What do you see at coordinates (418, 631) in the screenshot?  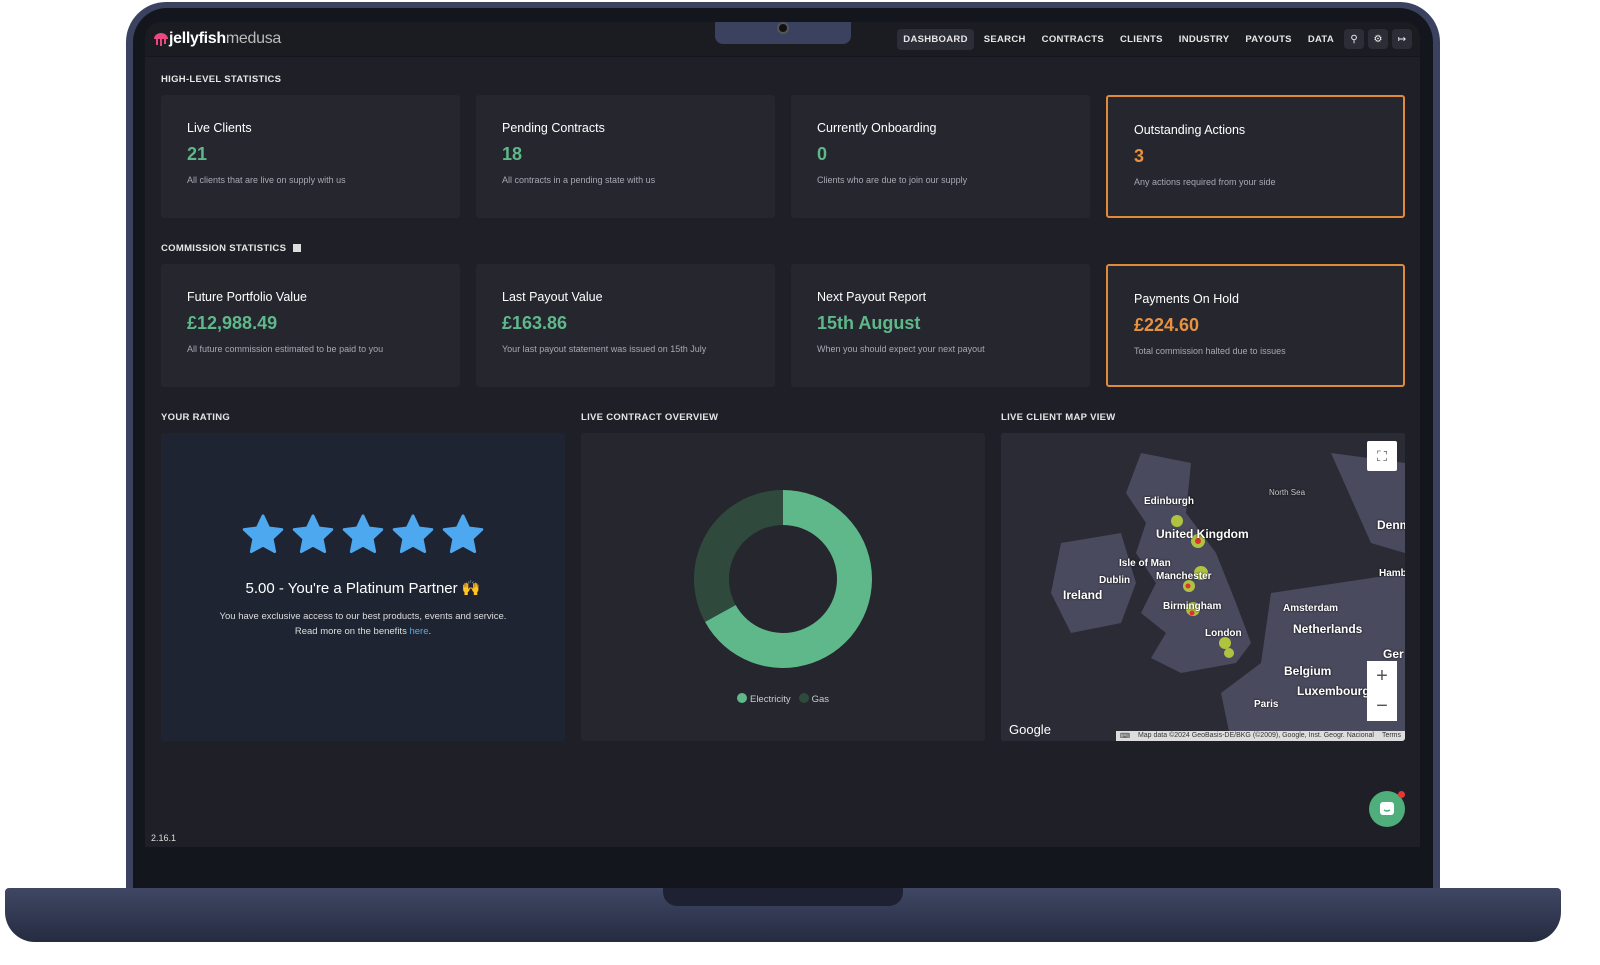 I see `benefits-link: here` at bounding box center [418, 631].